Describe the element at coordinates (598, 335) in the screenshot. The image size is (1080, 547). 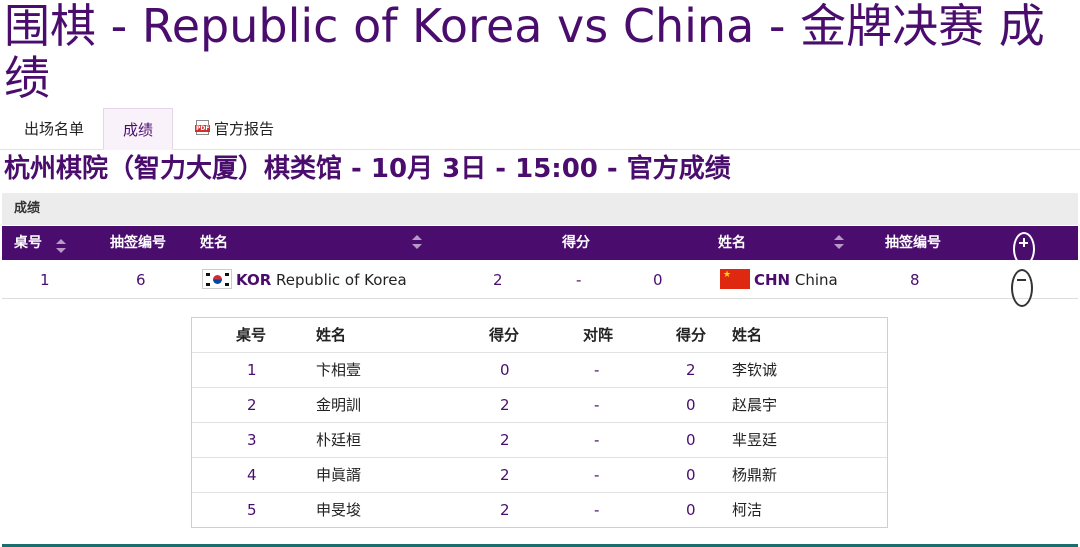
I see `detail-header-vs: 对阵` at that location.